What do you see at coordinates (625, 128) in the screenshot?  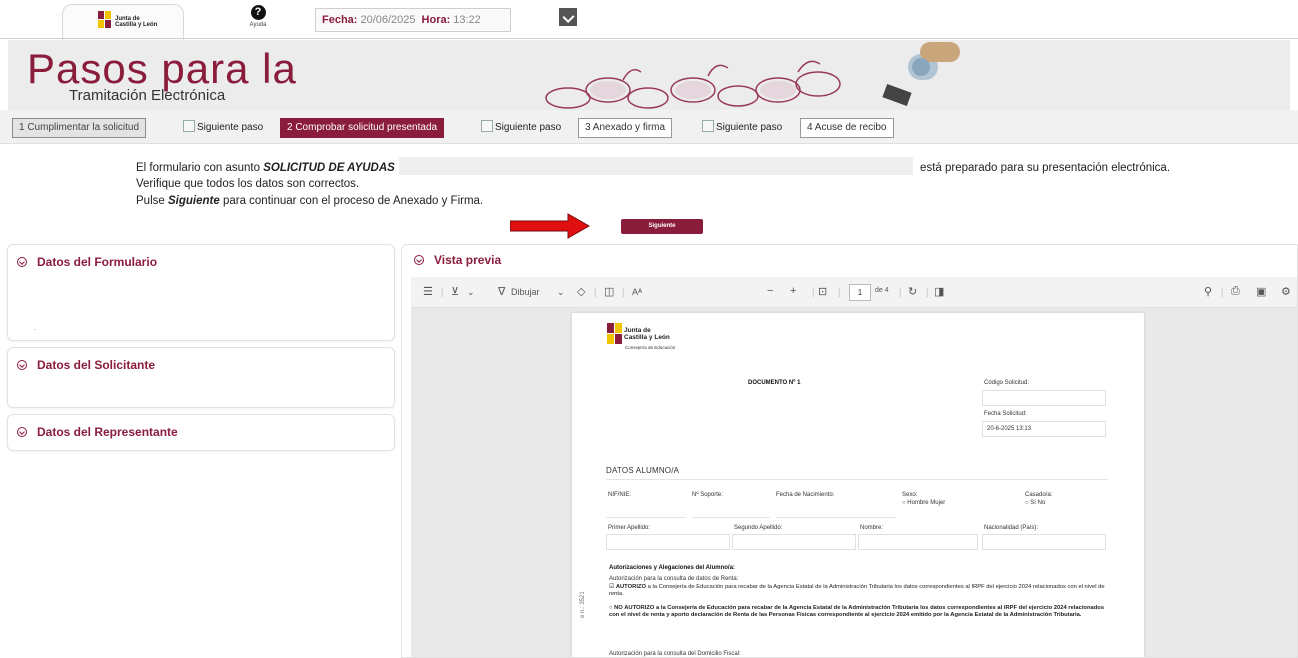 I see `step-3: 3 Anexado y firma` at bounding box center [625, 128].